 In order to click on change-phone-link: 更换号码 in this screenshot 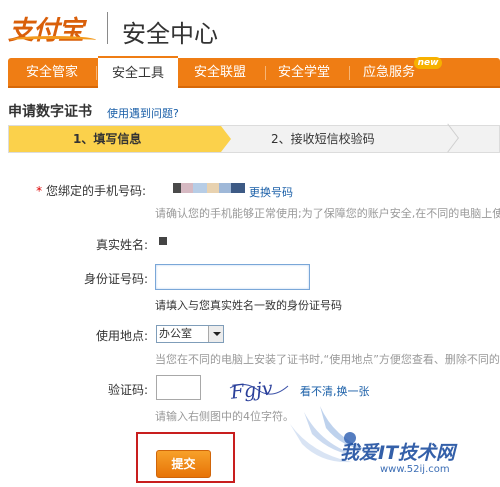, I will do `click(271, 192)`.